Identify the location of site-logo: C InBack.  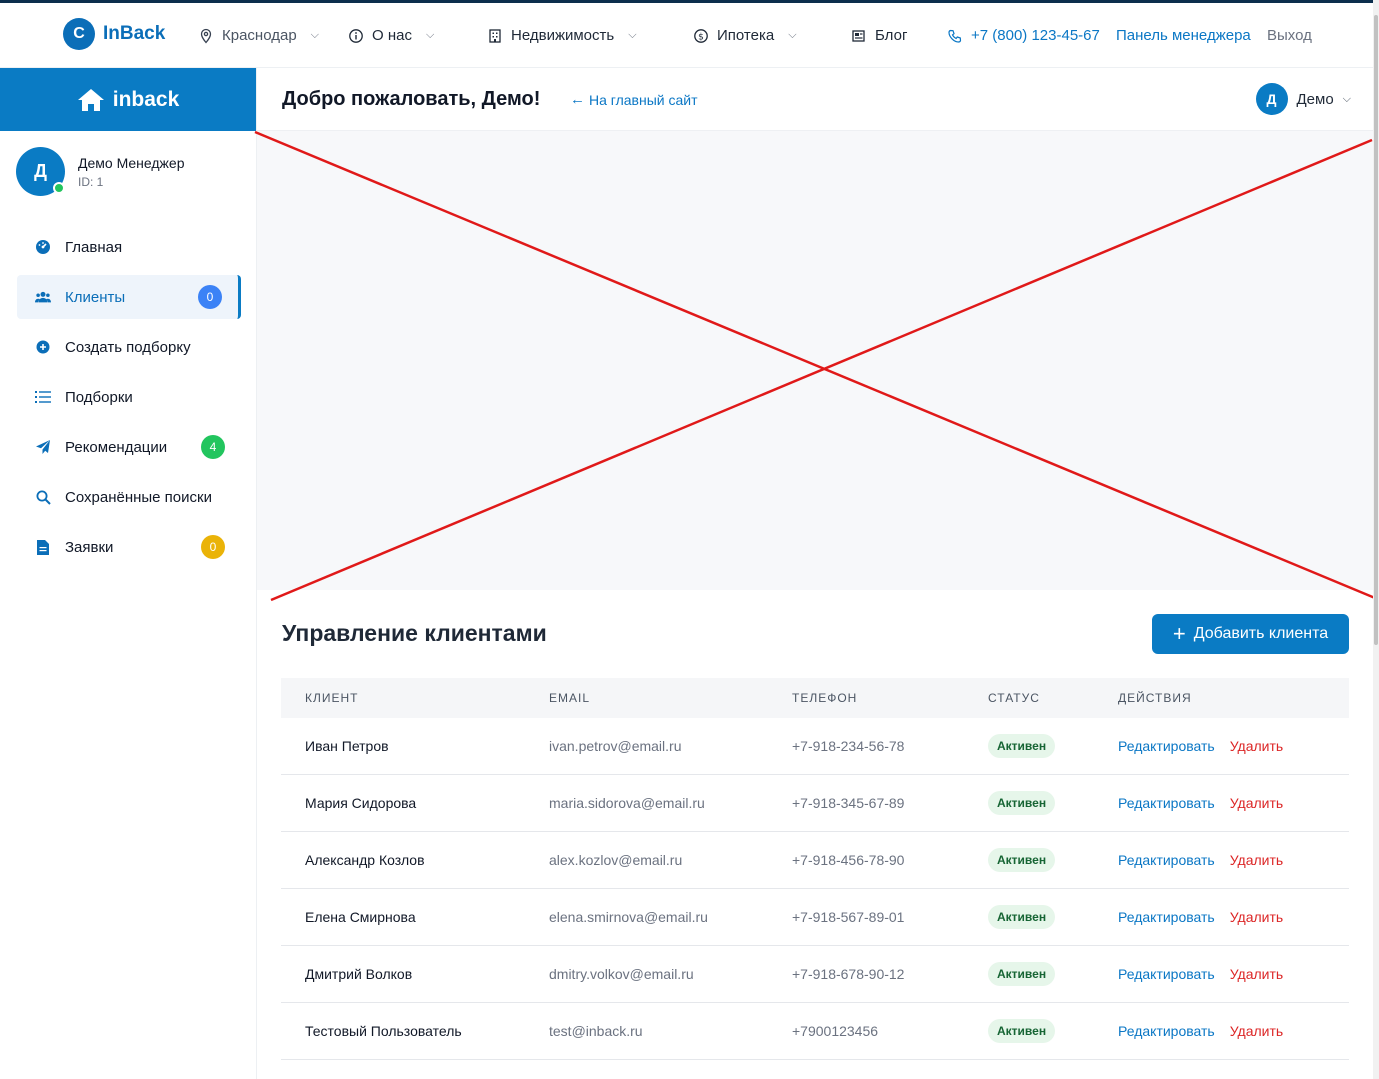
(114, 34).